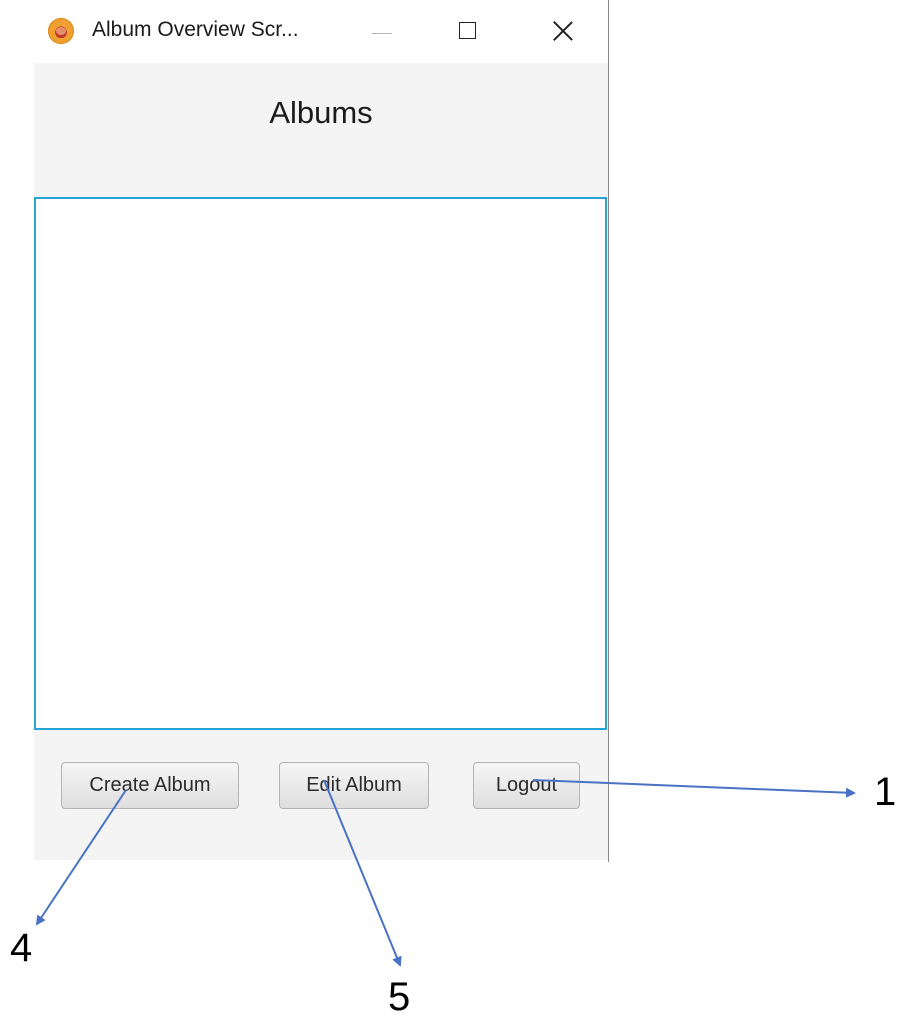 This screenshot has height=1023, width=904. I want to click on minimize-button, so click(384, 31).